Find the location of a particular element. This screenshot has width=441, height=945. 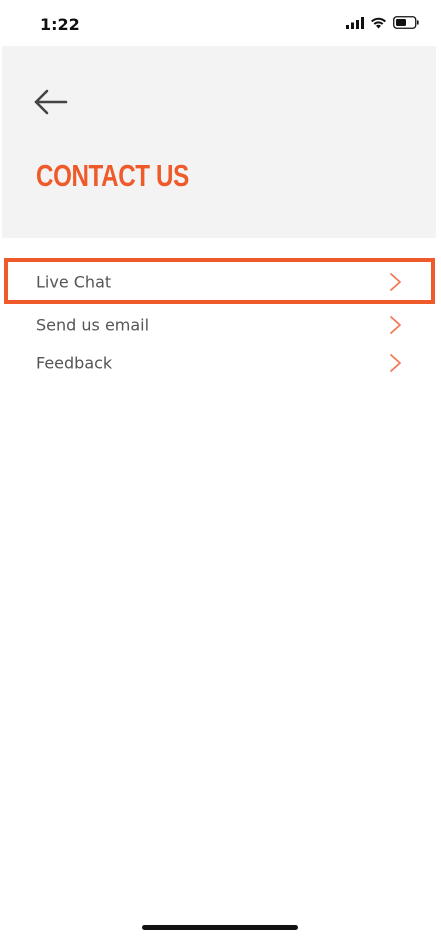

wifi-icon is located at coordinates (378, 25).